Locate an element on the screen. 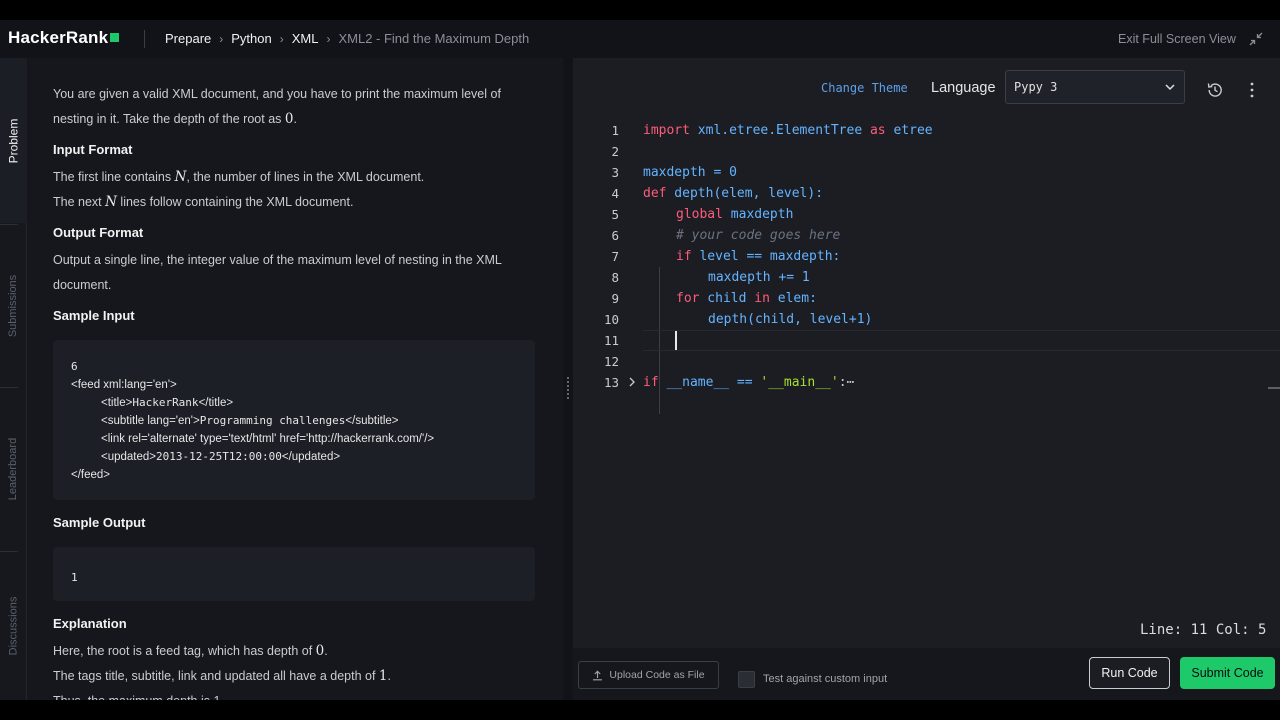  change-theme-button: Change Theme is located at coordinates (864, 88).